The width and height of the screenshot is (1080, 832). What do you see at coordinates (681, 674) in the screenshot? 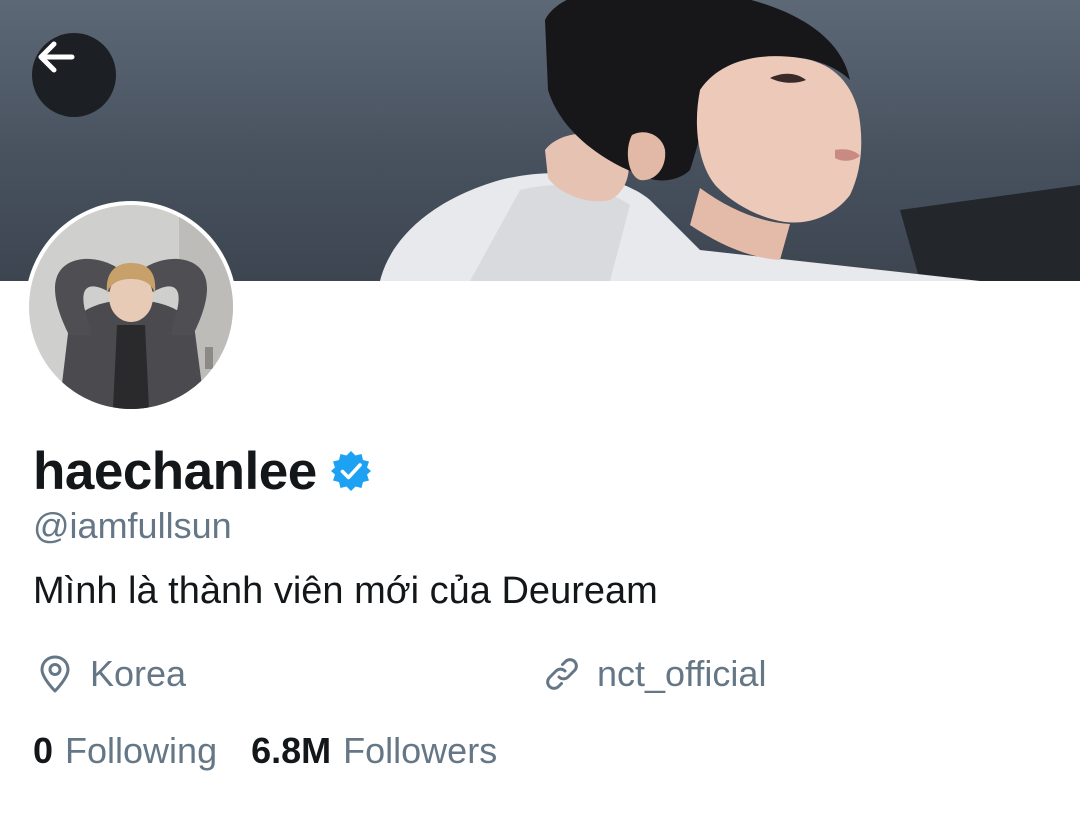
I see `website-link: nct_official` at bounding box center [681, 674].